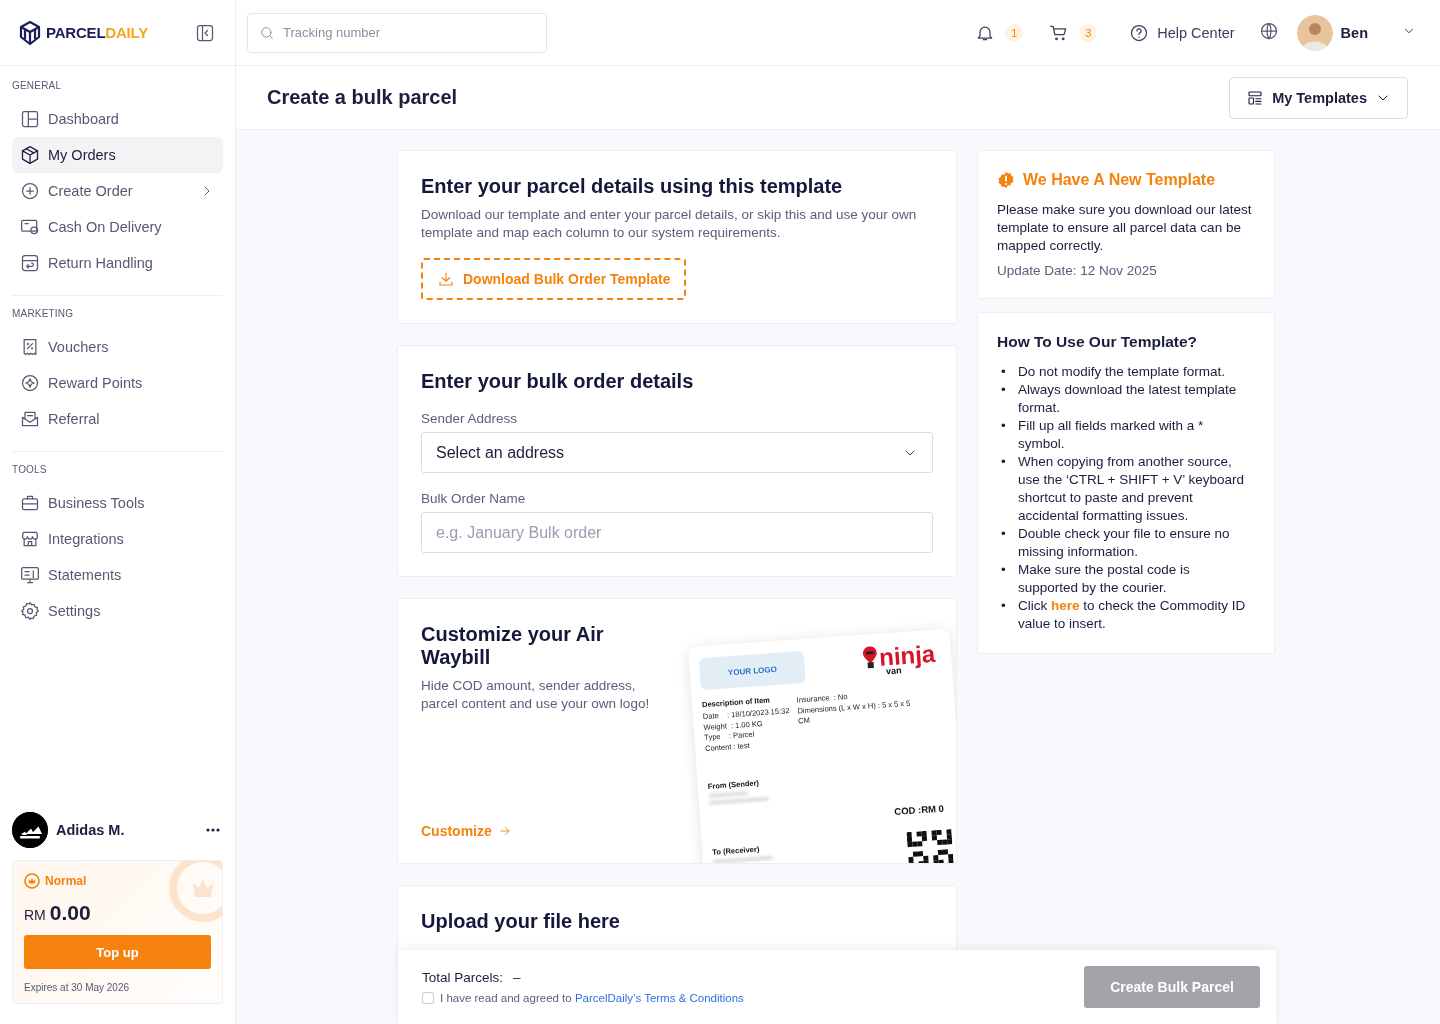  What do you see at coordinates (117, 263) in the screenshot?
I see `nav-item: Return Handling` at bounding box center [117, 263].